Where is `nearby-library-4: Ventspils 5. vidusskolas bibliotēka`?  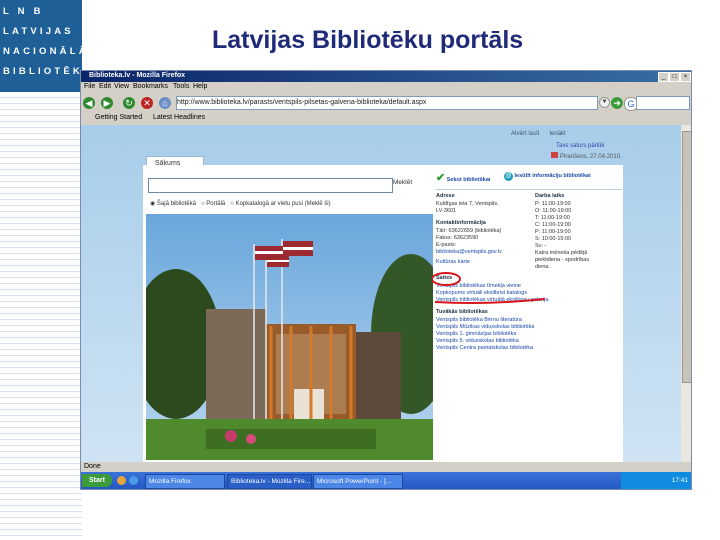 nearby-library-4: Ventspils 5. vidusskolas bibliotēka is located at coordinates (477, 341).